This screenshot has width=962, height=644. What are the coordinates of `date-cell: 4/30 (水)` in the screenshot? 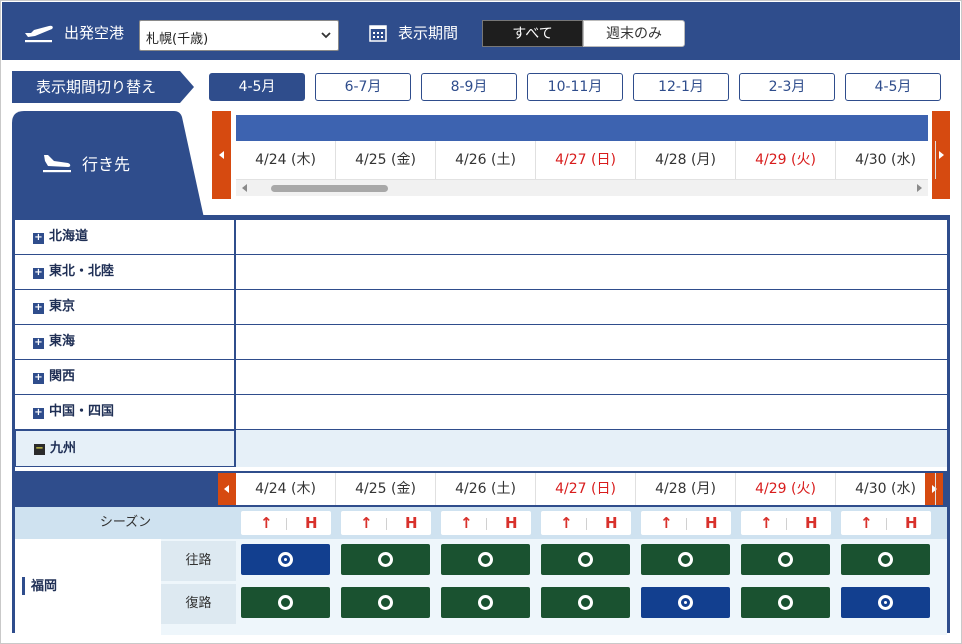 It's located at (886, 489).